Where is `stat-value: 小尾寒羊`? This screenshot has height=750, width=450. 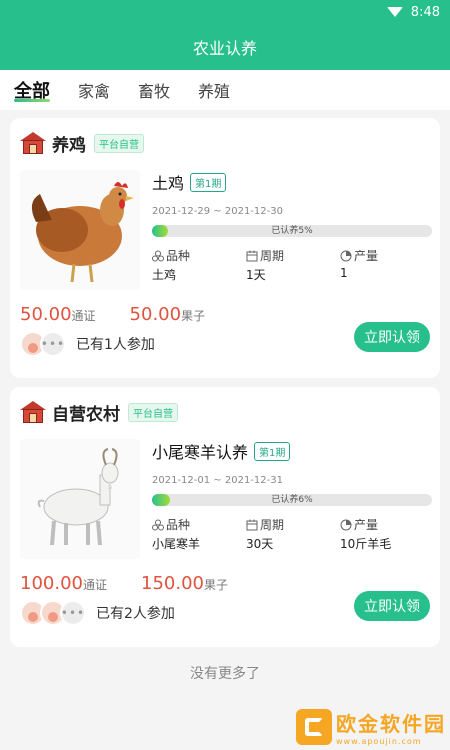
stat-value: 小尾寒羊 is located at coordinates (176, 544).